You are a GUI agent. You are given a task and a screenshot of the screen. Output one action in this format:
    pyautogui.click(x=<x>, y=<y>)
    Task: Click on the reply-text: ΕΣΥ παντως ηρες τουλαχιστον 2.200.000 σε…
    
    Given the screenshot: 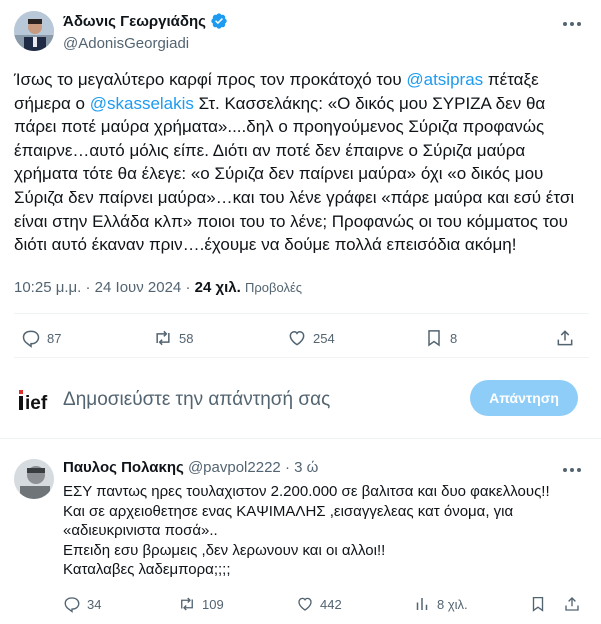 What is the action you would take?
    pyautogui.click(x=323, y=531)
    